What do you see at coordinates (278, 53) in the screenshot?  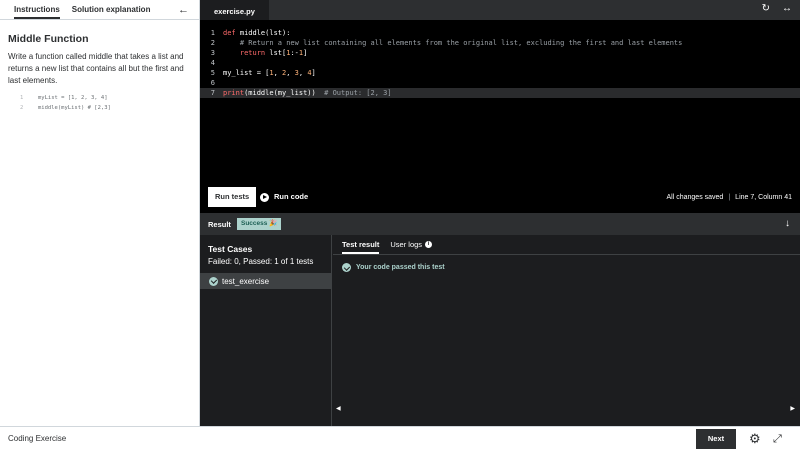 I see `code-token: lst[` at bounding box center [278, 53].